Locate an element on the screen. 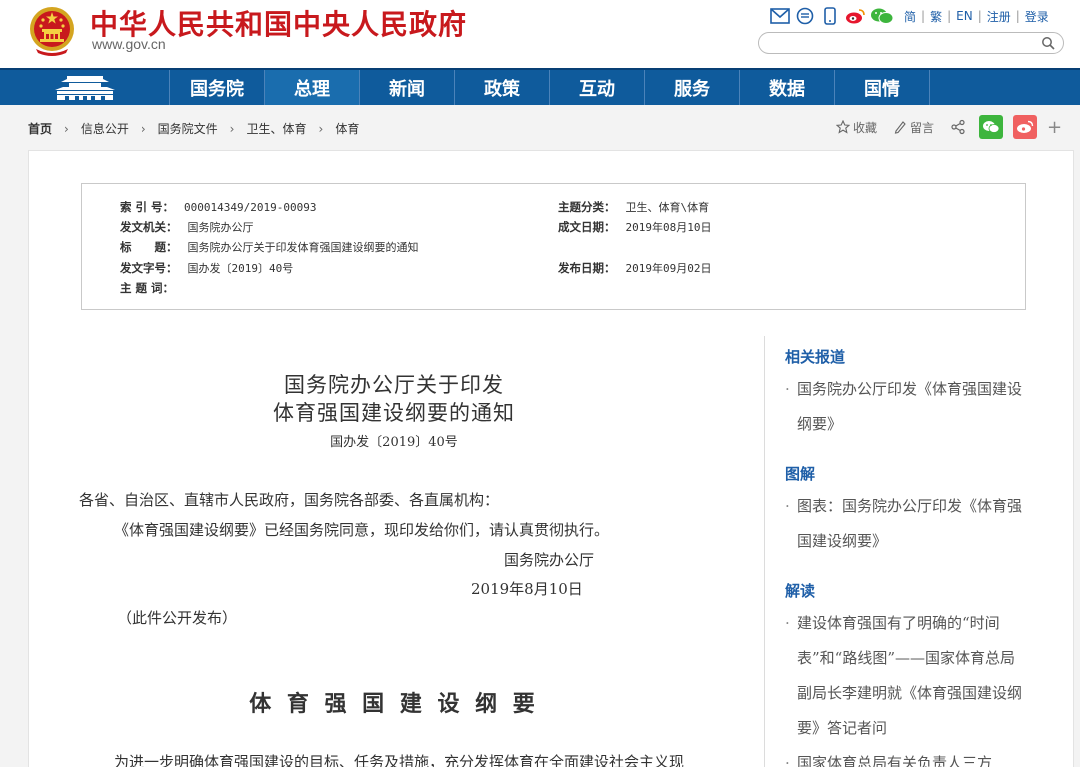  article-doc-number: 国办发〔2019〕40号 is located at coordinates (394, 442).